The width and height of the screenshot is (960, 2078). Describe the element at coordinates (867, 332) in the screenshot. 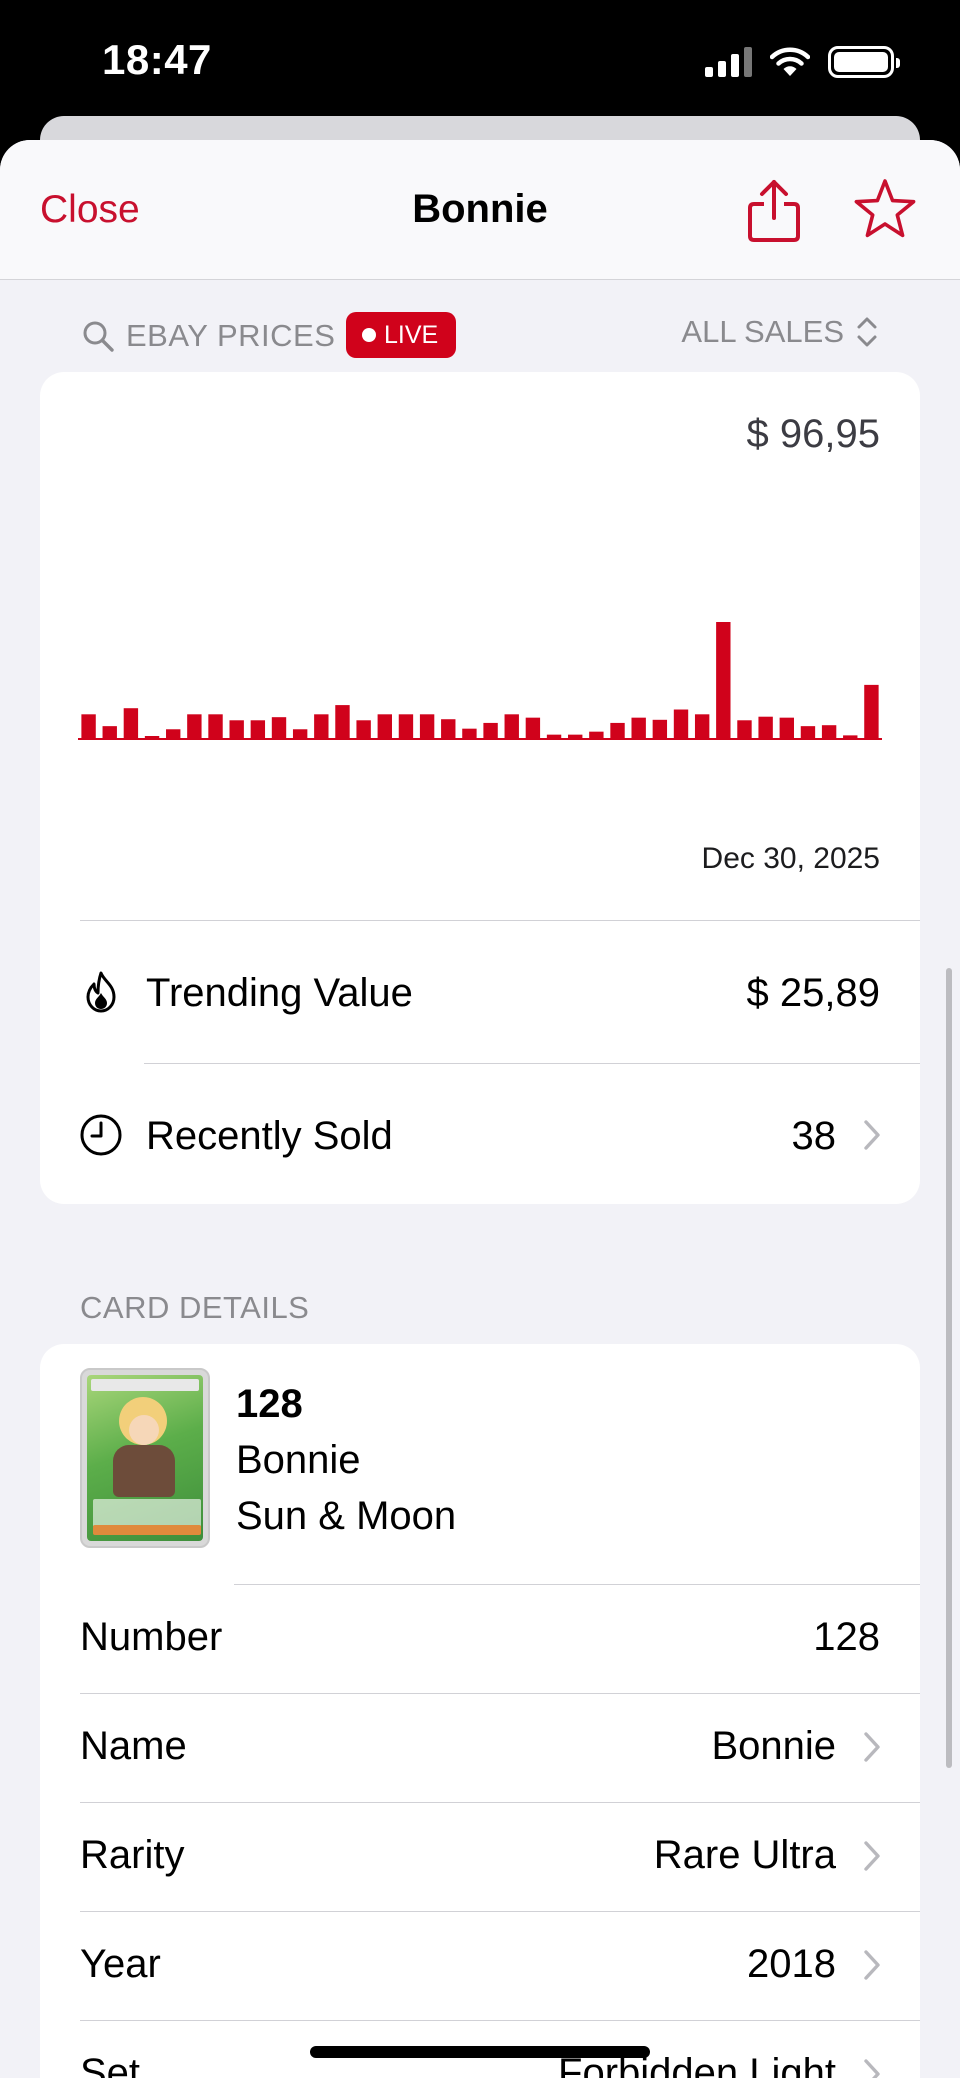

I see `chevron-up-down-icon` at that location.